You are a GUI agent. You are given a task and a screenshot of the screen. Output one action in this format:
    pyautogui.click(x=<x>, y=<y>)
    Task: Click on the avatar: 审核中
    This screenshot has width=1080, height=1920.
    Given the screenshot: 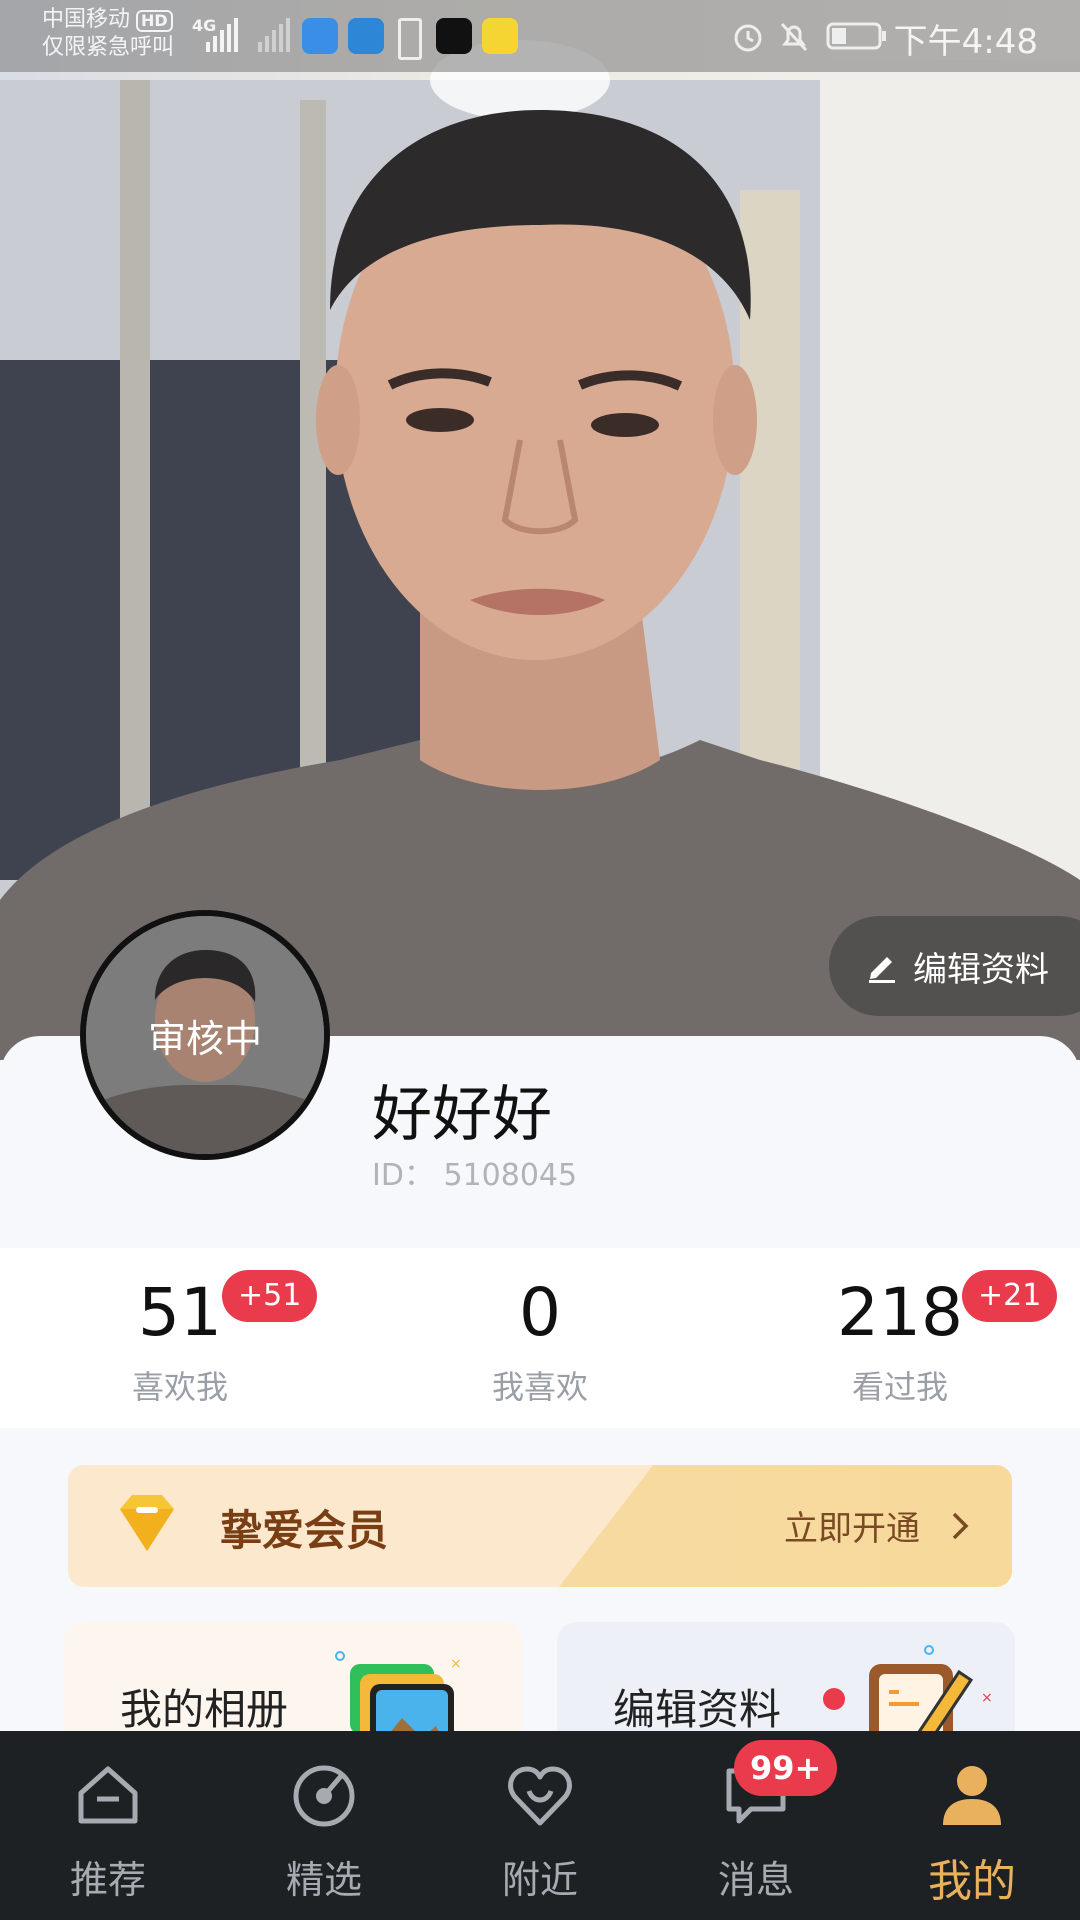 What is the action you would take?
    pyautogui.click(x=205, y=1035)
    